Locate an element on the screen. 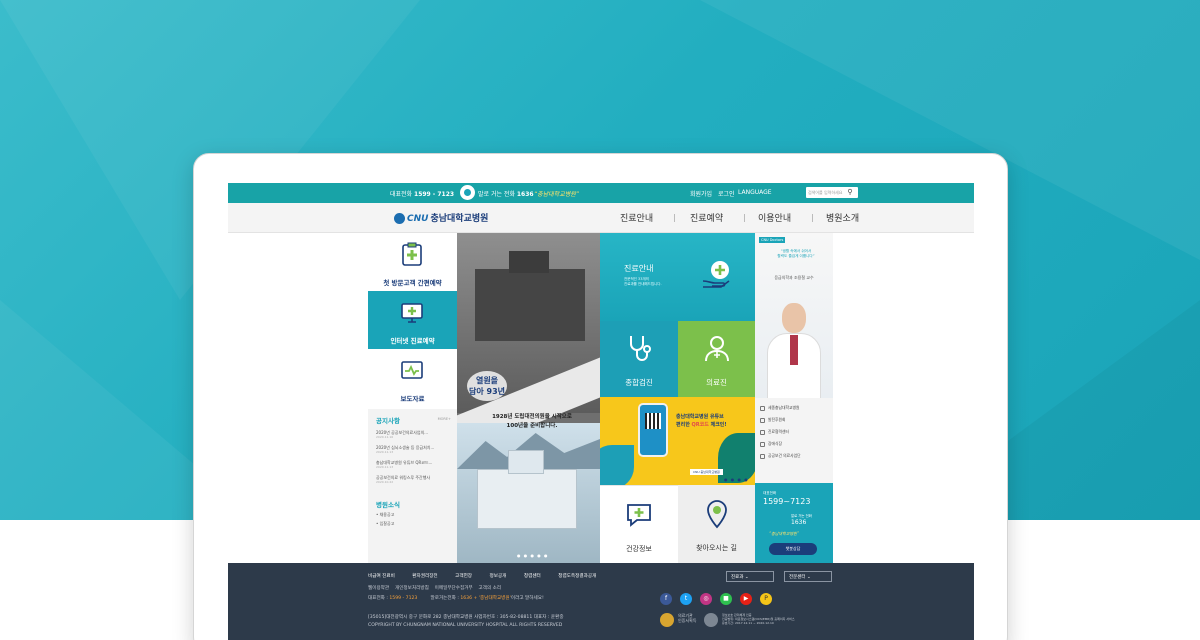 Image resolution: width=1200 pixels, height=640 pixels. years-line2: 담아 93년 is located at coordinates (487, 391).